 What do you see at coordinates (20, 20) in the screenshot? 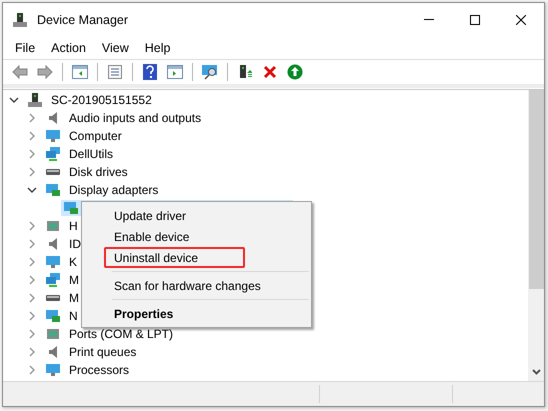
I see `device-manager-icon` at bounding box center [20, 20].